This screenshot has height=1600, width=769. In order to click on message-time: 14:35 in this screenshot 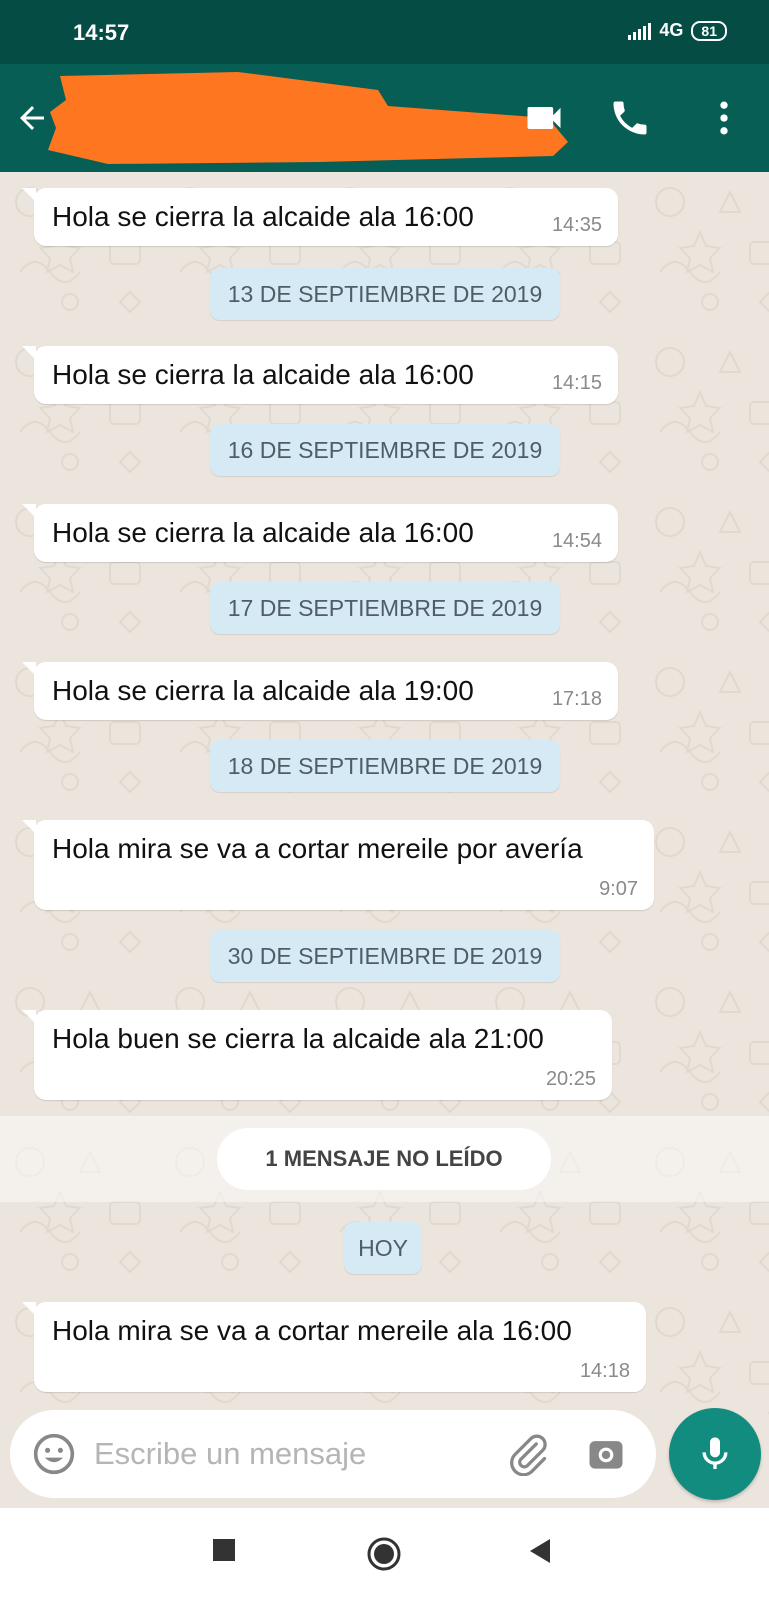, I will do `click(576, 225)`.